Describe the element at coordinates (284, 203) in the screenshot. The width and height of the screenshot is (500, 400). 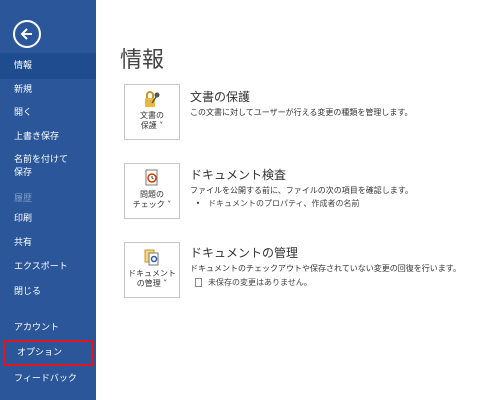
I see `inspect-document-sub: ドキュメントのプロパティ、作成者の名前` at that location.